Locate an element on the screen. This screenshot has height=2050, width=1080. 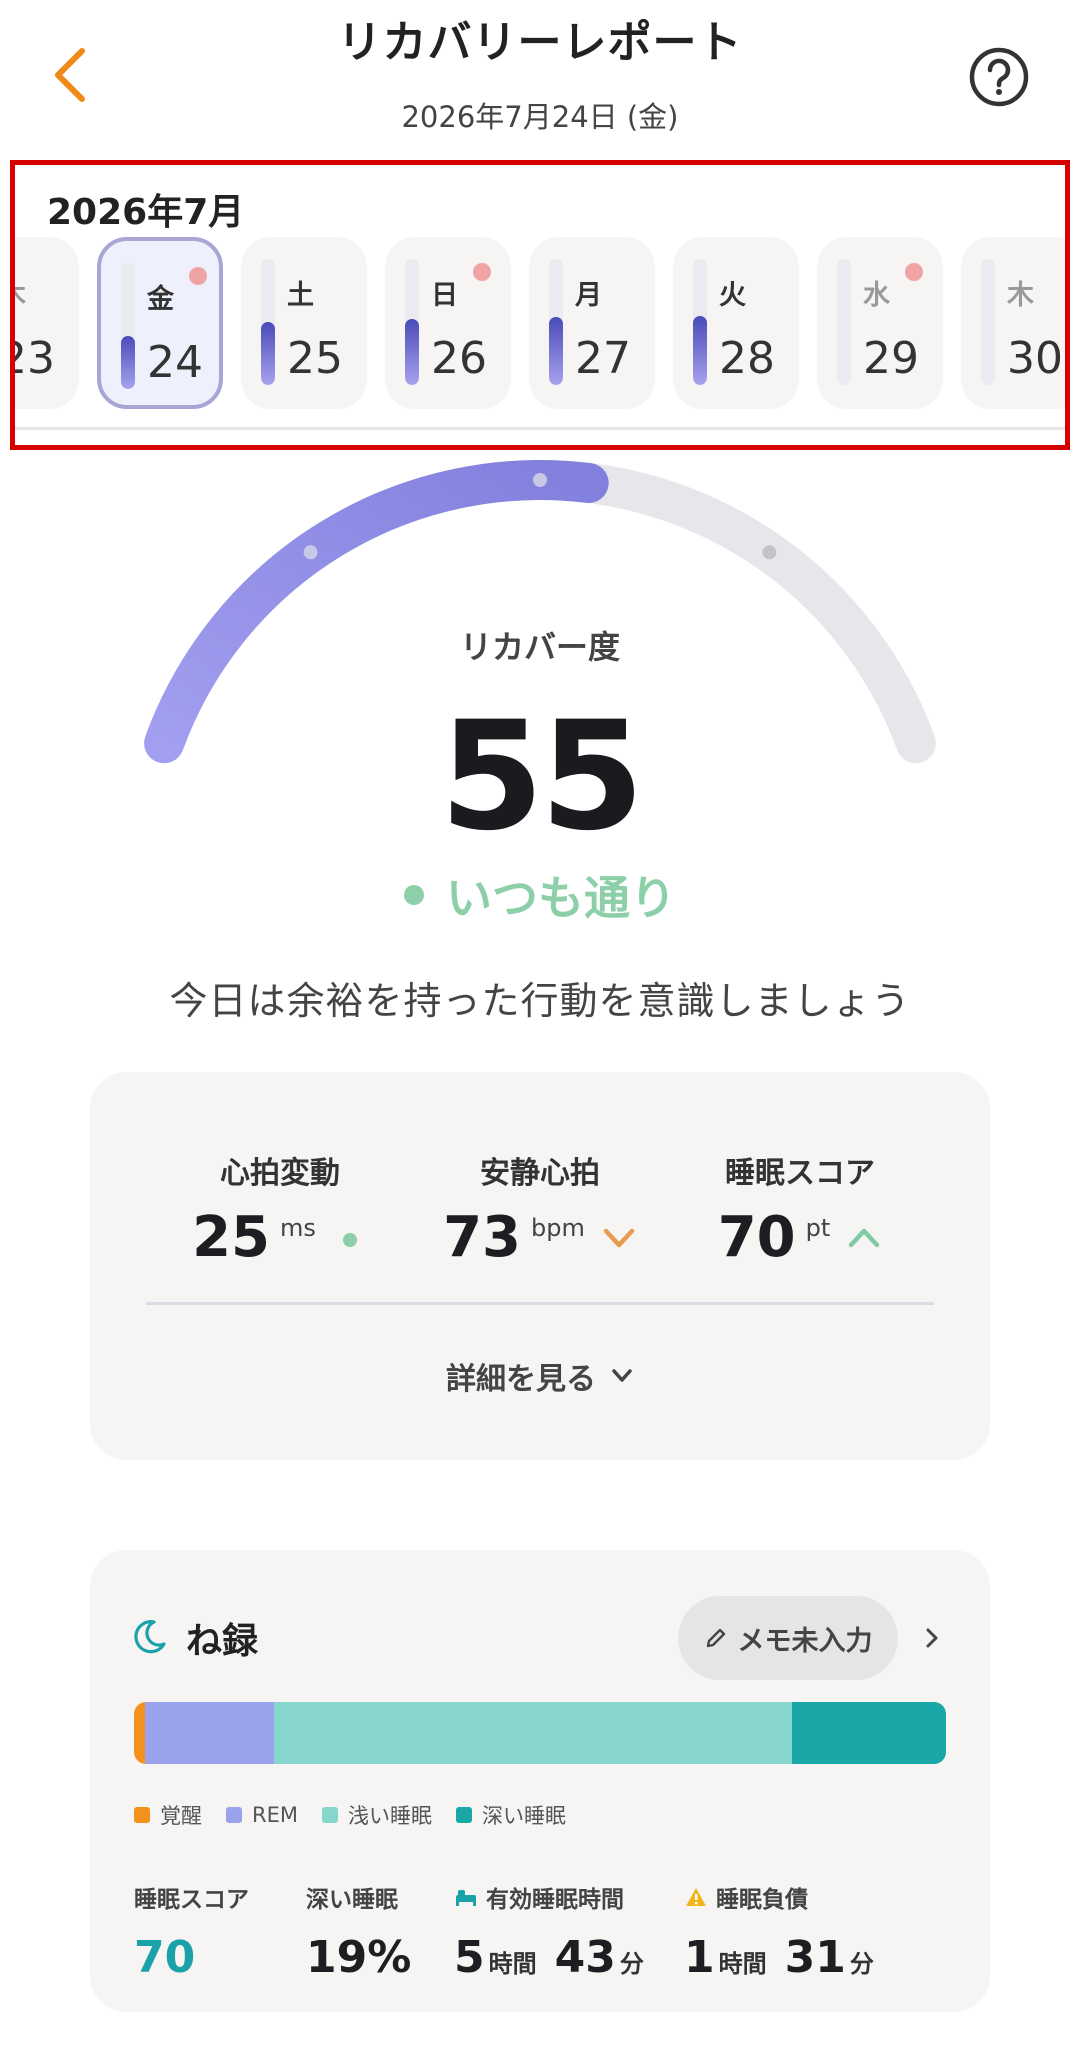
week-calendar: 2026年7月 木 23 金 24 土 25 日 26 月 27 火 28 水 29 木 30 is located at coordinates (540, 305).